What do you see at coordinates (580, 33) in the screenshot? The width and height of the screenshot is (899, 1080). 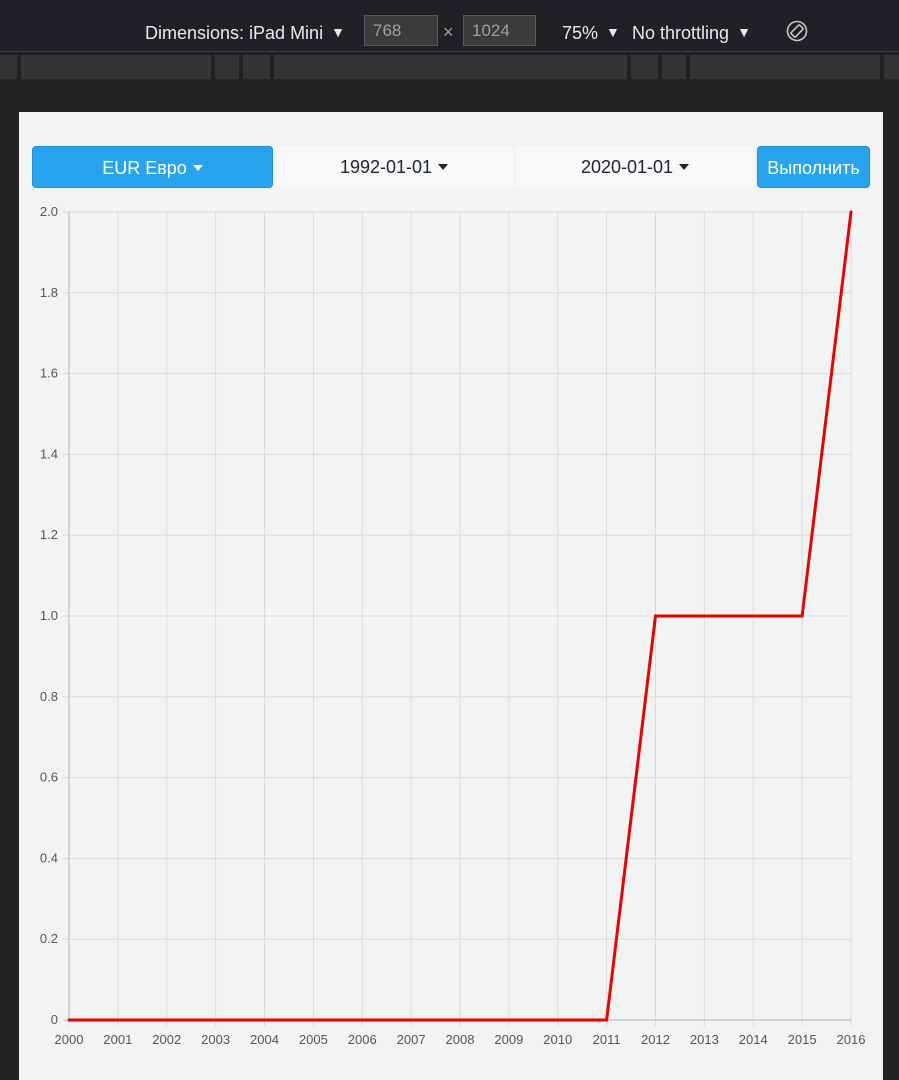 I see `zoom-label: 75%` at bounding box center [580, 33].